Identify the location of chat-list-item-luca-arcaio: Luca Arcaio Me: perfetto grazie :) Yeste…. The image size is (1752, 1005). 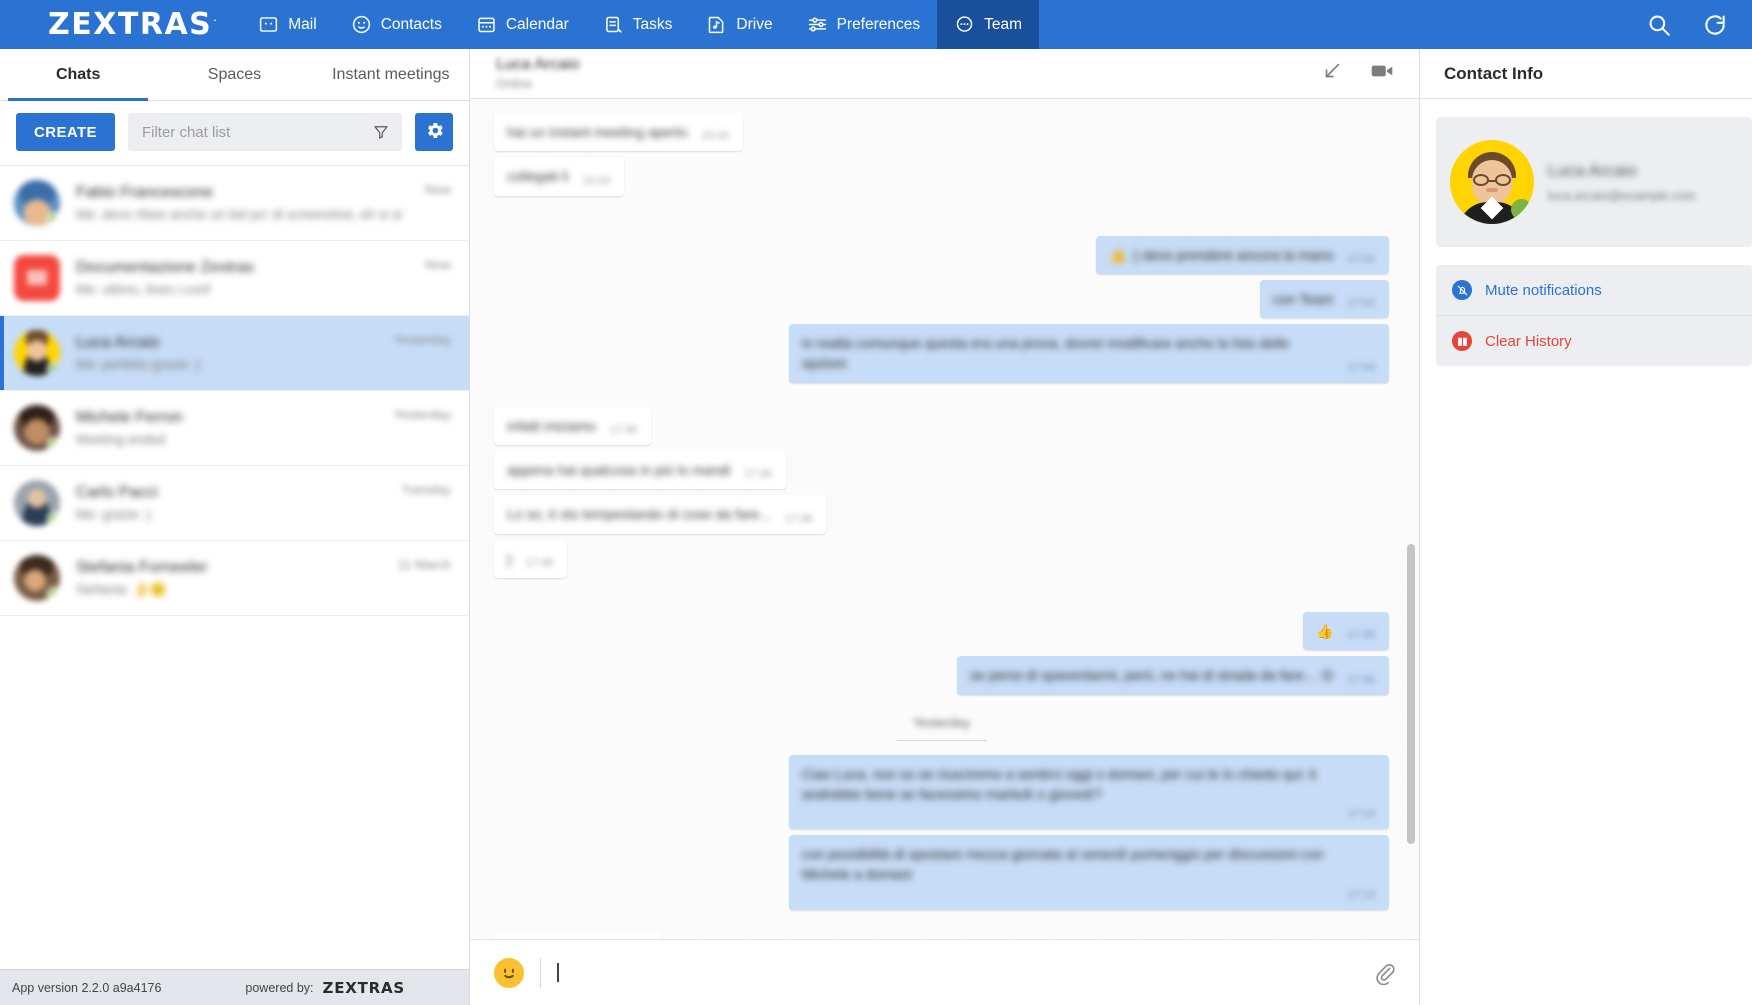
(234, 353).